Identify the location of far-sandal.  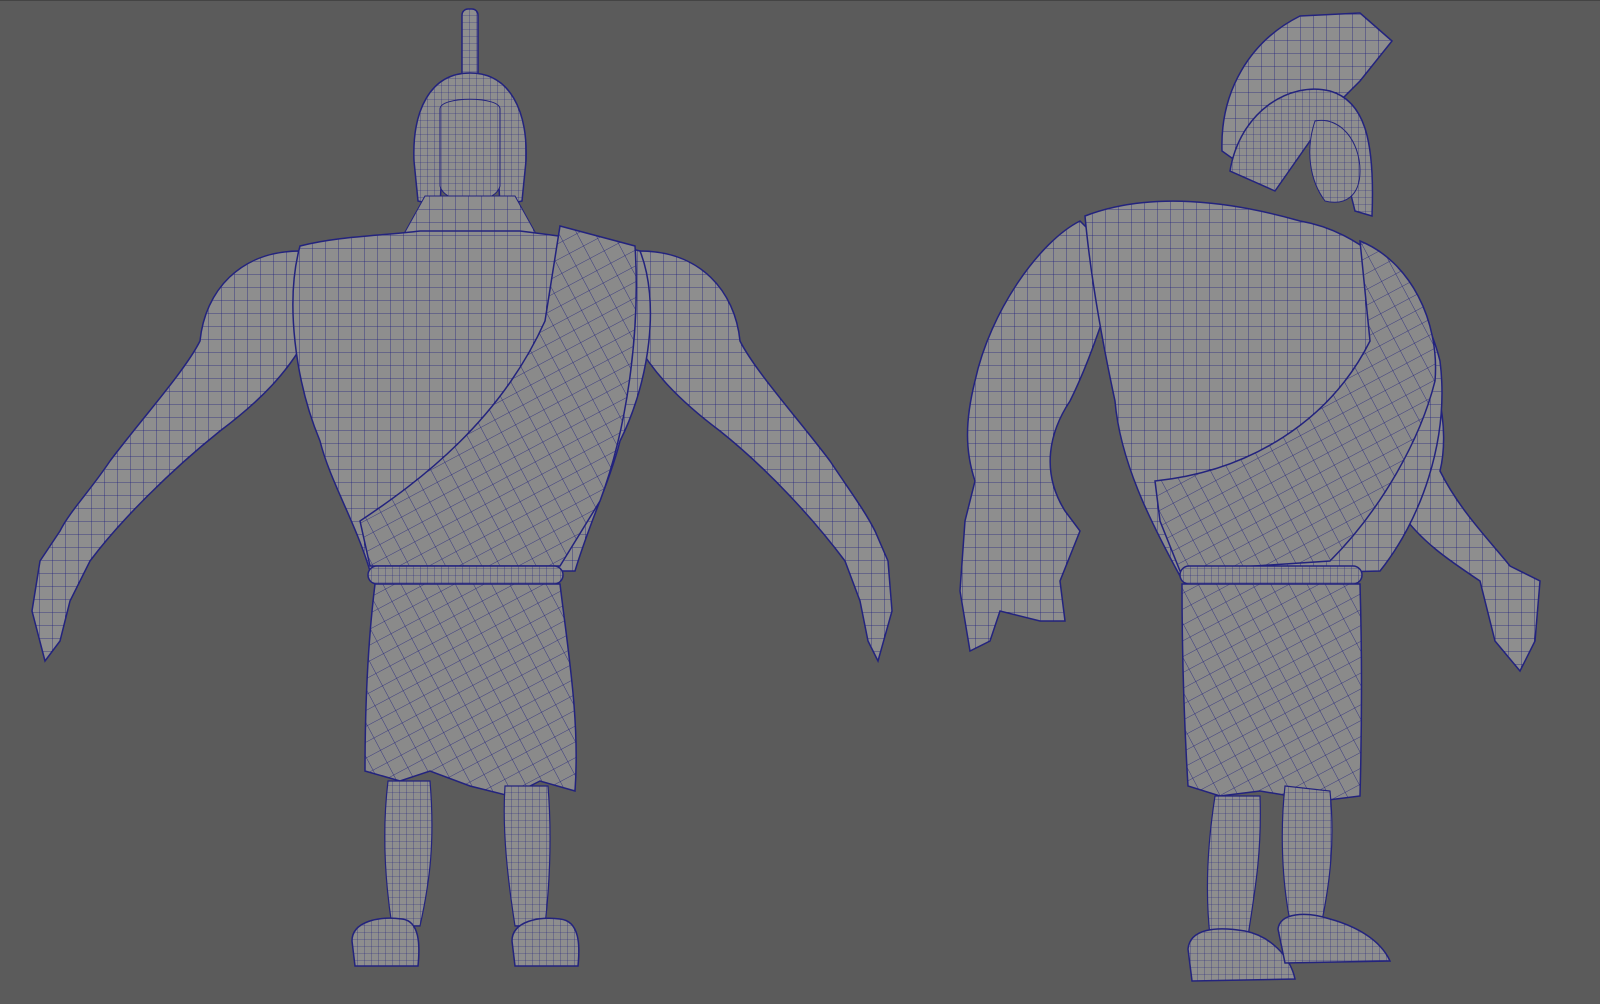
(1334, 938).